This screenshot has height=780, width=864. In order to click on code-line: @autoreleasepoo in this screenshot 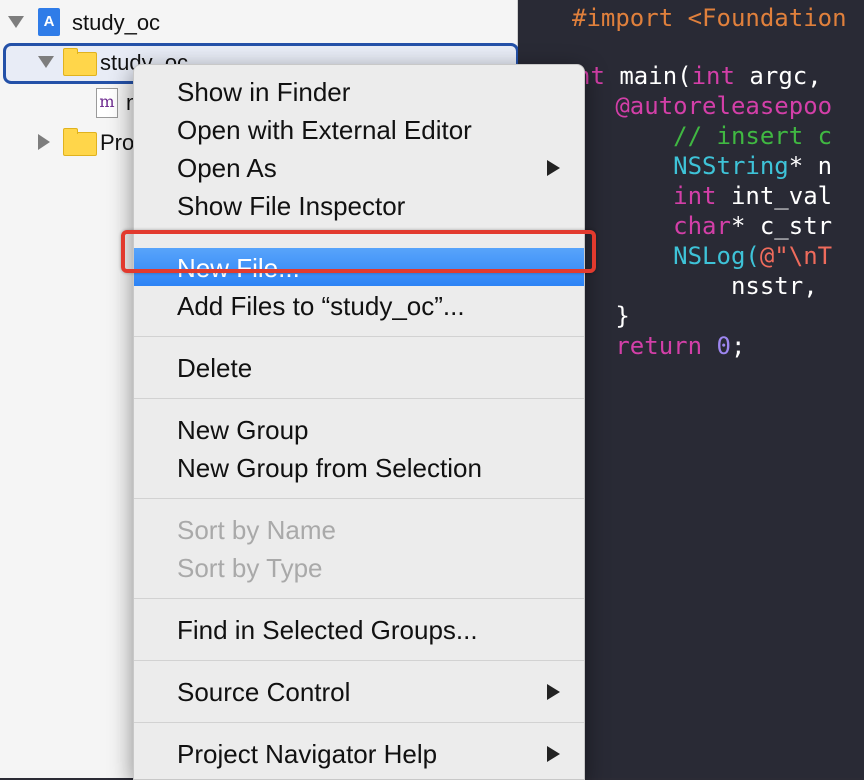, I will do `click(702, 106)`.